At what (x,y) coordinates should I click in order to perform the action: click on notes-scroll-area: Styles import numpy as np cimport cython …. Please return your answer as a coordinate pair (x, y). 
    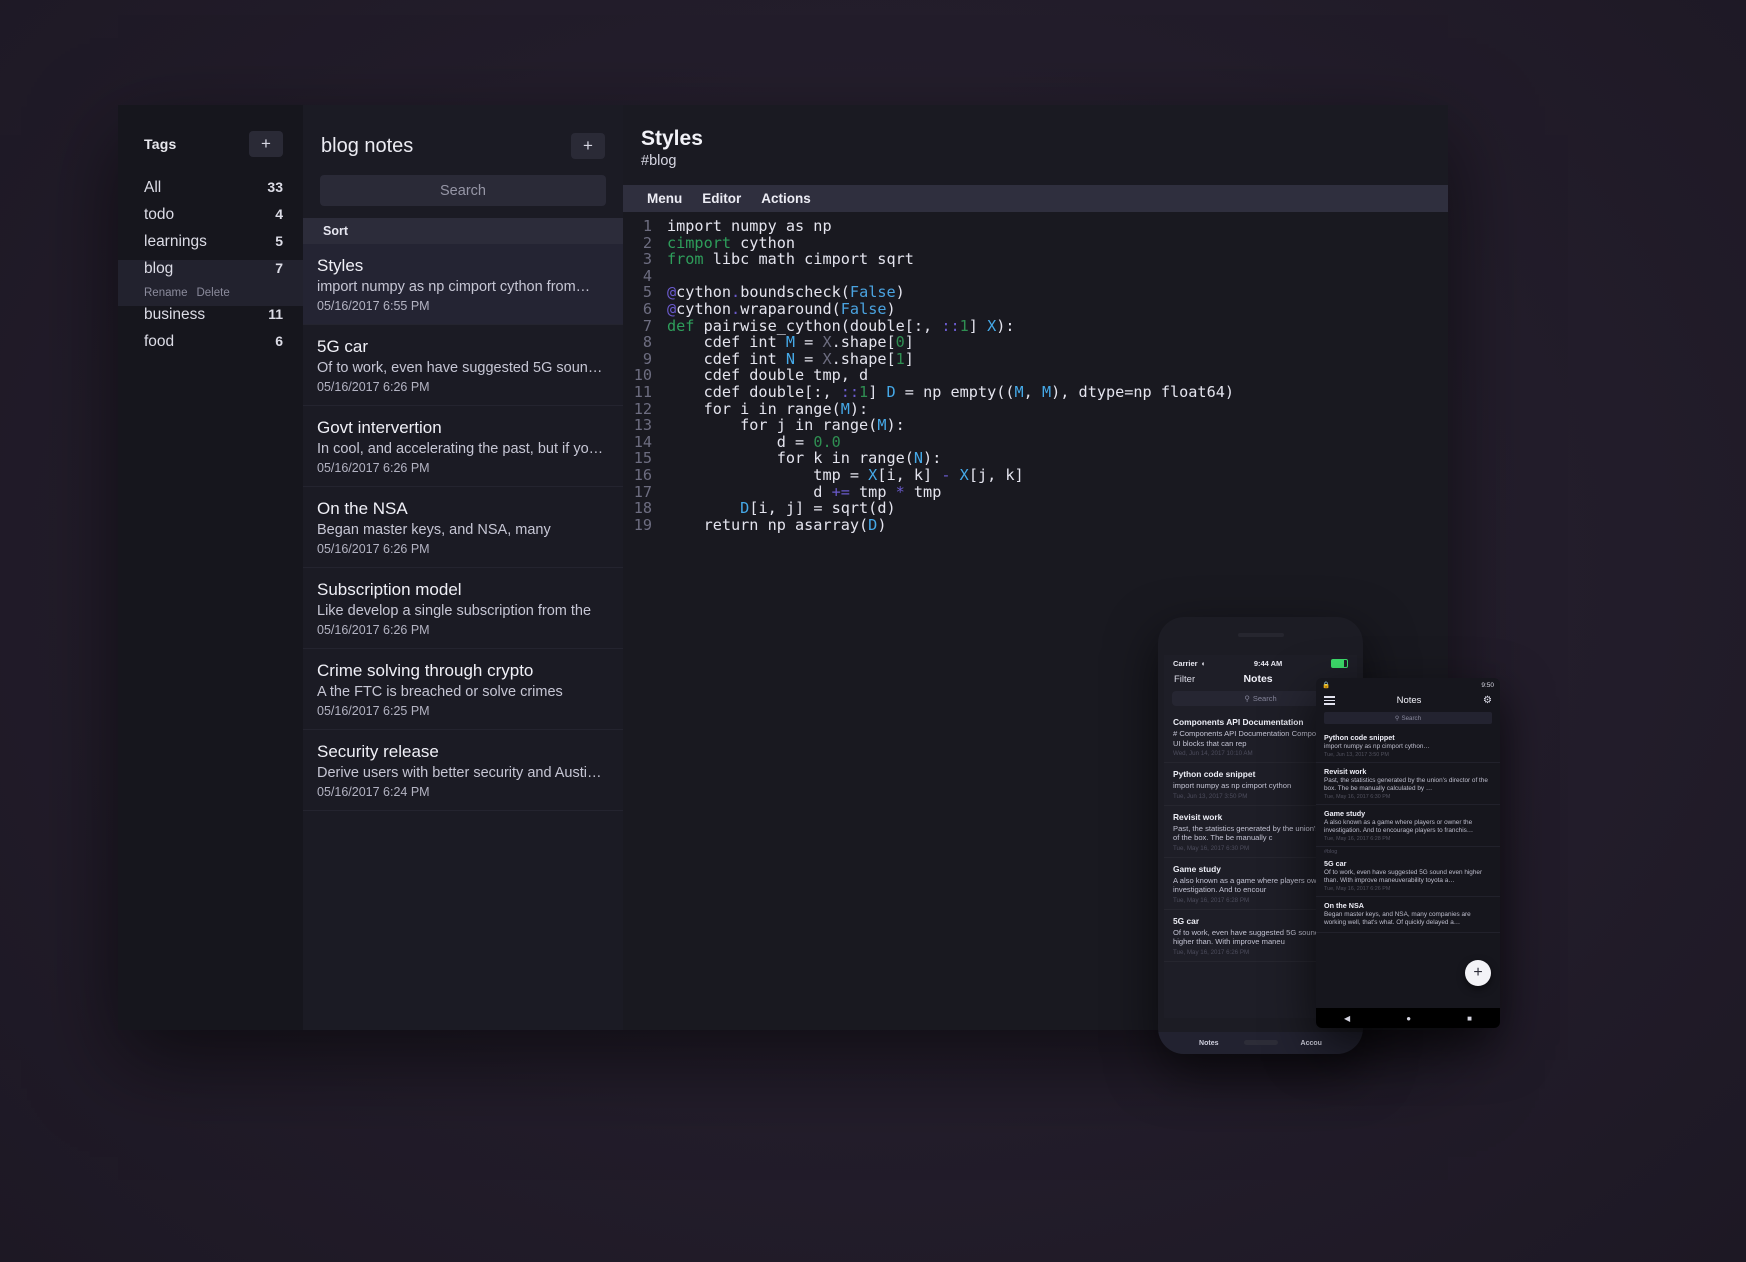
    Looking at the image, I should click on (463, 637).